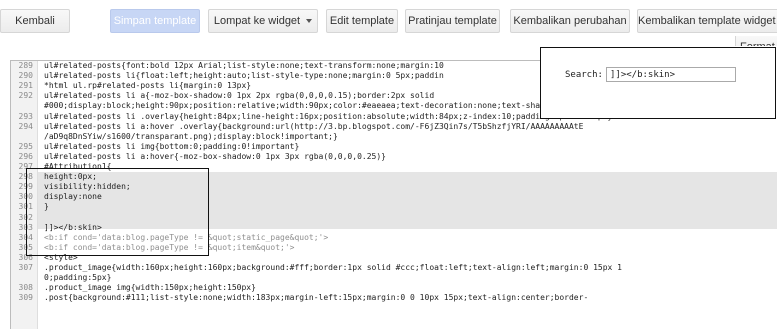 The width and height of the screenshot is (777, 329). What do you see at coordinates (309, 21) in the screenshot?
I see `chevron-down-icon` at bounding box center [309, 21].